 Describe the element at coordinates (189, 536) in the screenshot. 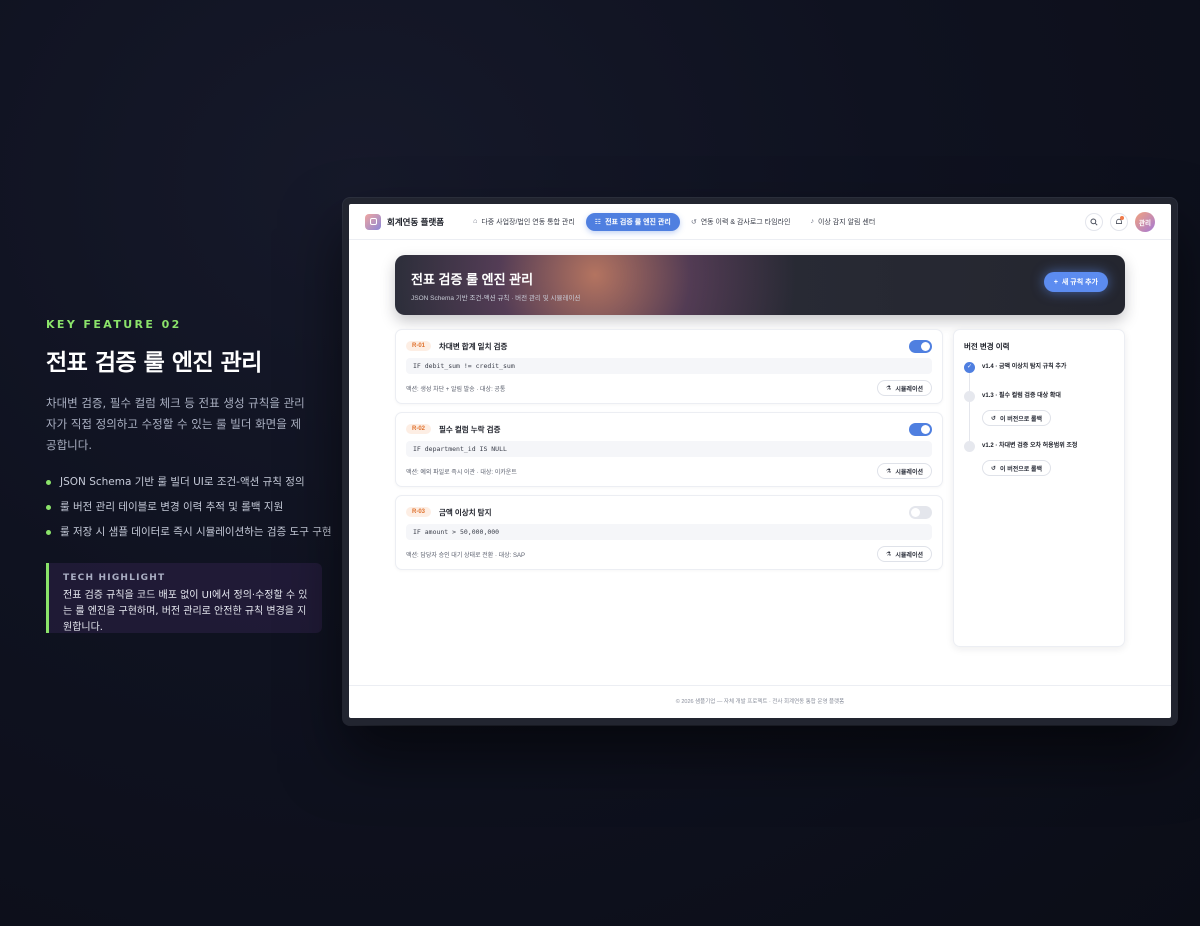

I see `feature-bullet: 룰 저장 시 샘플 데이터로 즉시 시뮬레이션하는 검증 도구 구현` at that location.